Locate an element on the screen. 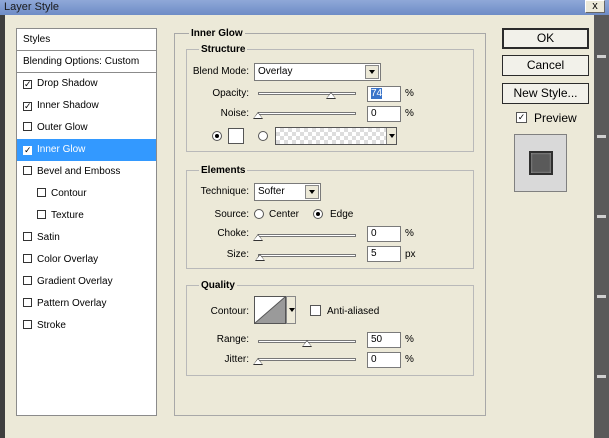 This screenshot has height=438, width=609. noise-unit: % is located at coordinates (409, 113).